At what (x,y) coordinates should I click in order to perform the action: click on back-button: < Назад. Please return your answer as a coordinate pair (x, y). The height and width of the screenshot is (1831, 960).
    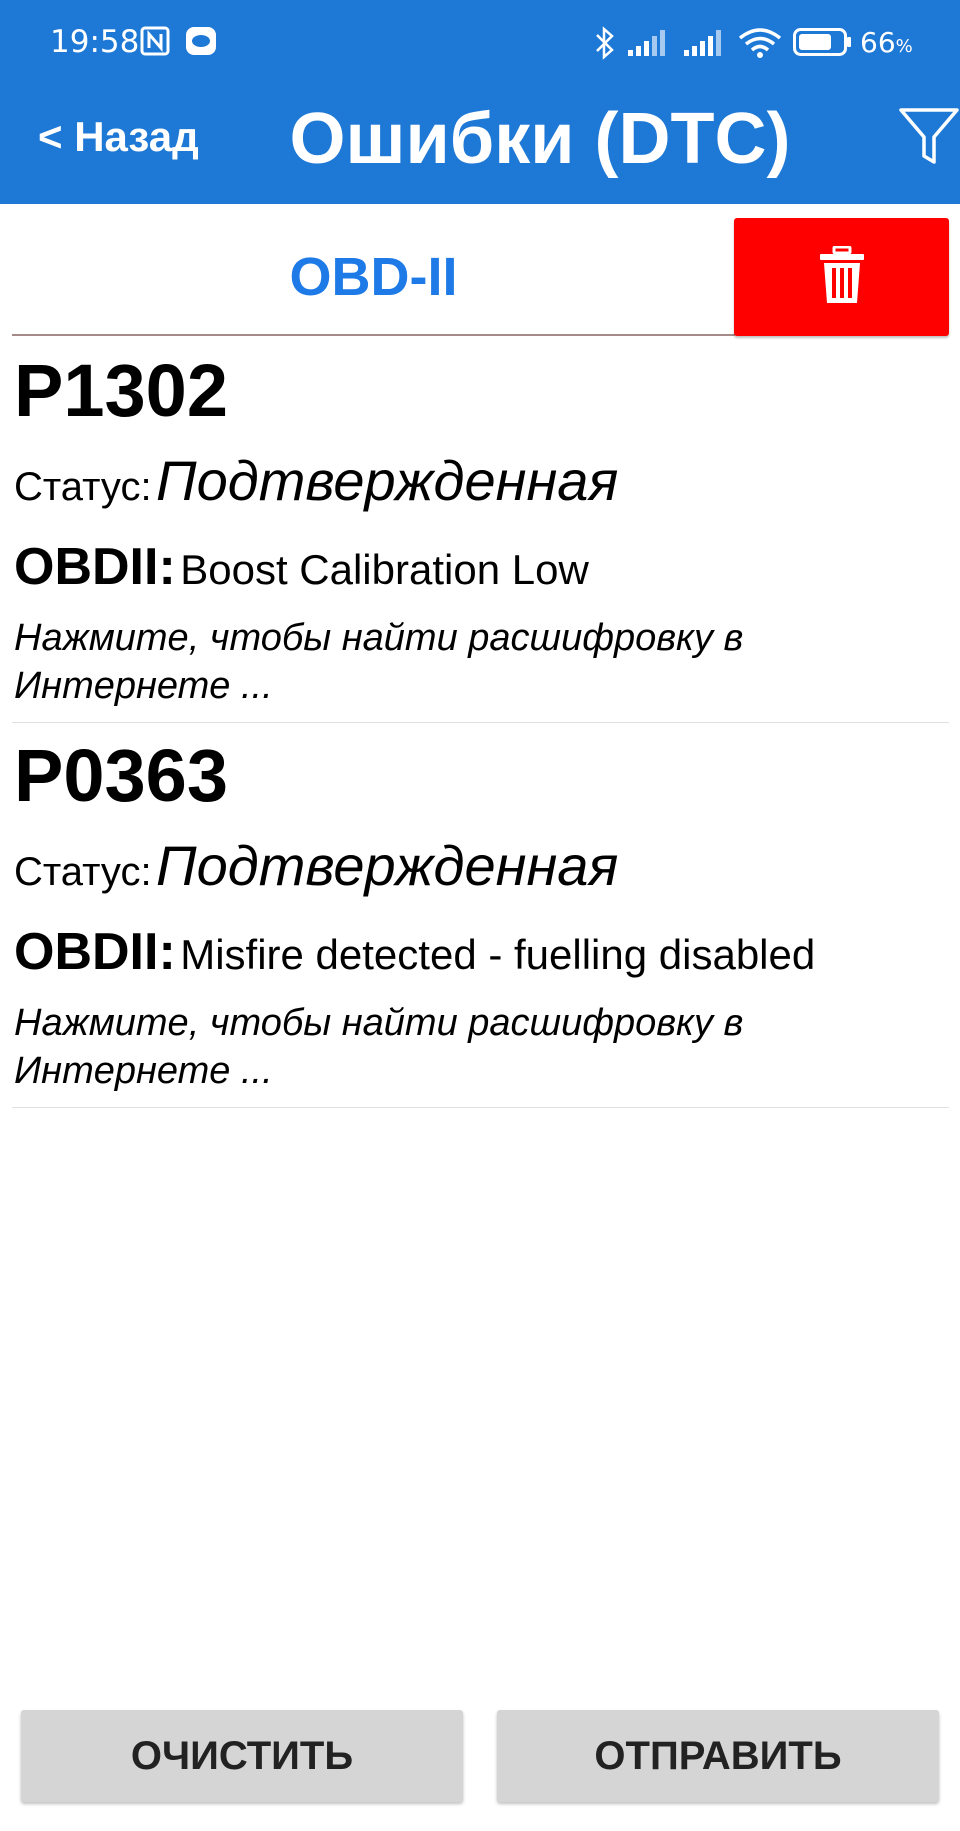
    Looking at the image, I should click on (118, 137).